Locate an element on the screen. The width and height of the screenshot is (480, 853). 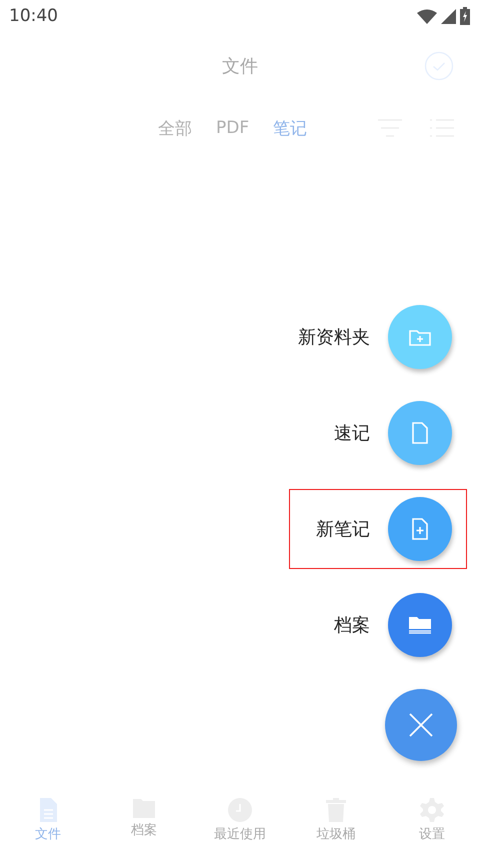
archive-folder-icon is located at coordinates (420, 625).